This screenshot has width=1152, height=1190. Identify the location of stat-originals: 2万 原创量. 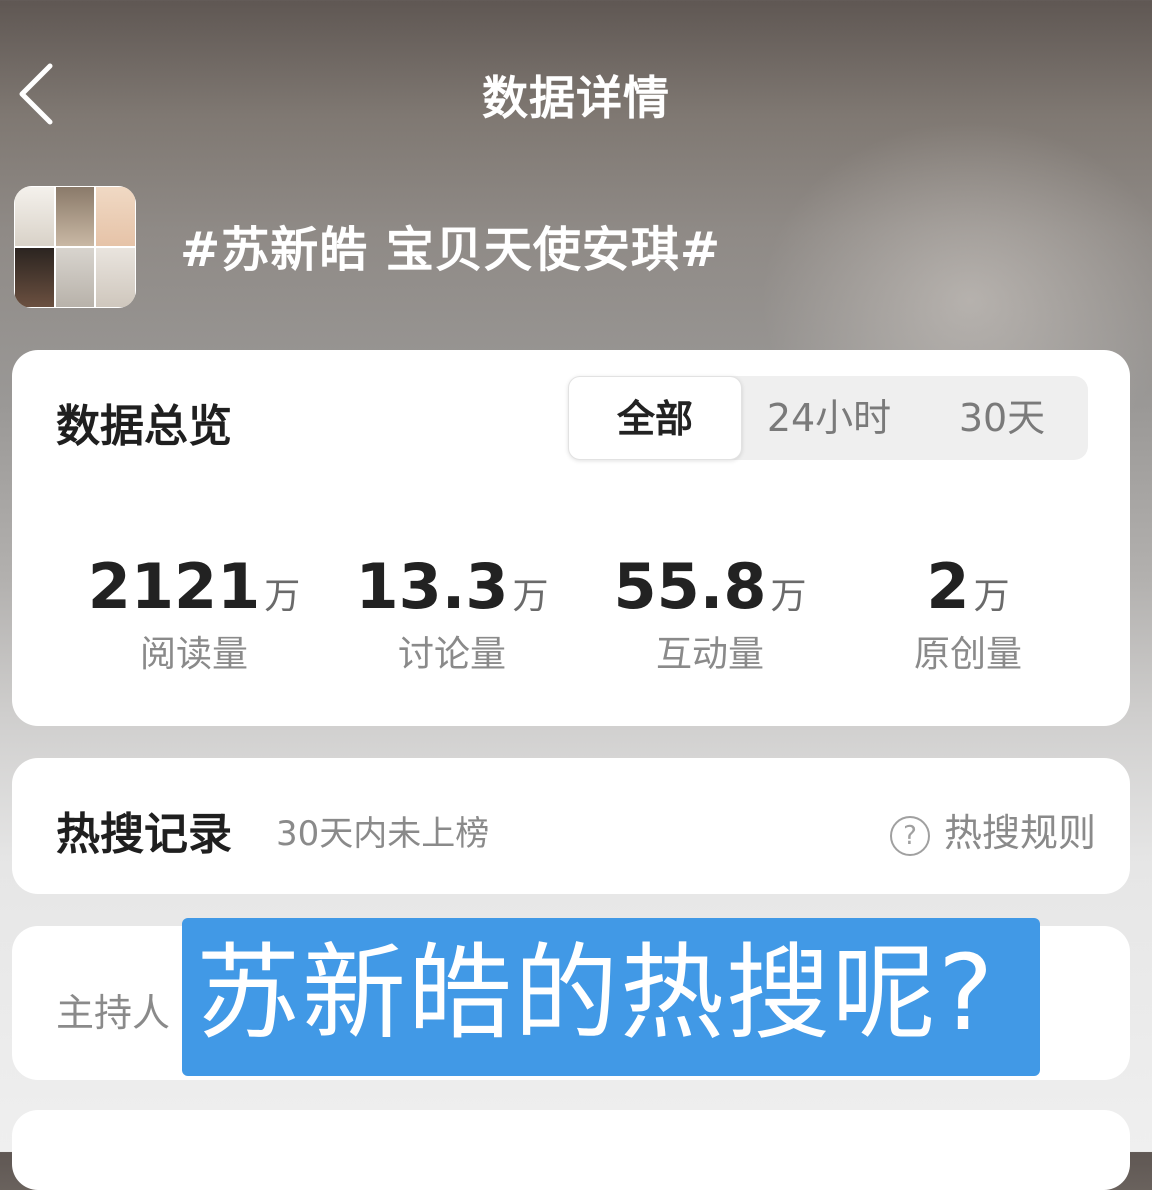
(968, 613).